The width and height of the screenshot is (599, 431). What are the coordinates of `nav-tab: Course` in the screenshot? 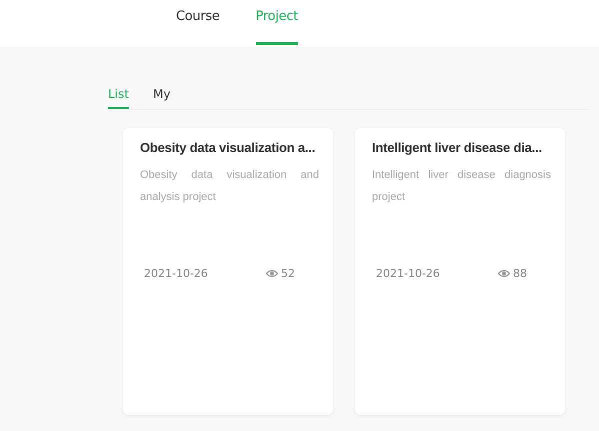 It's located at (198, 22).